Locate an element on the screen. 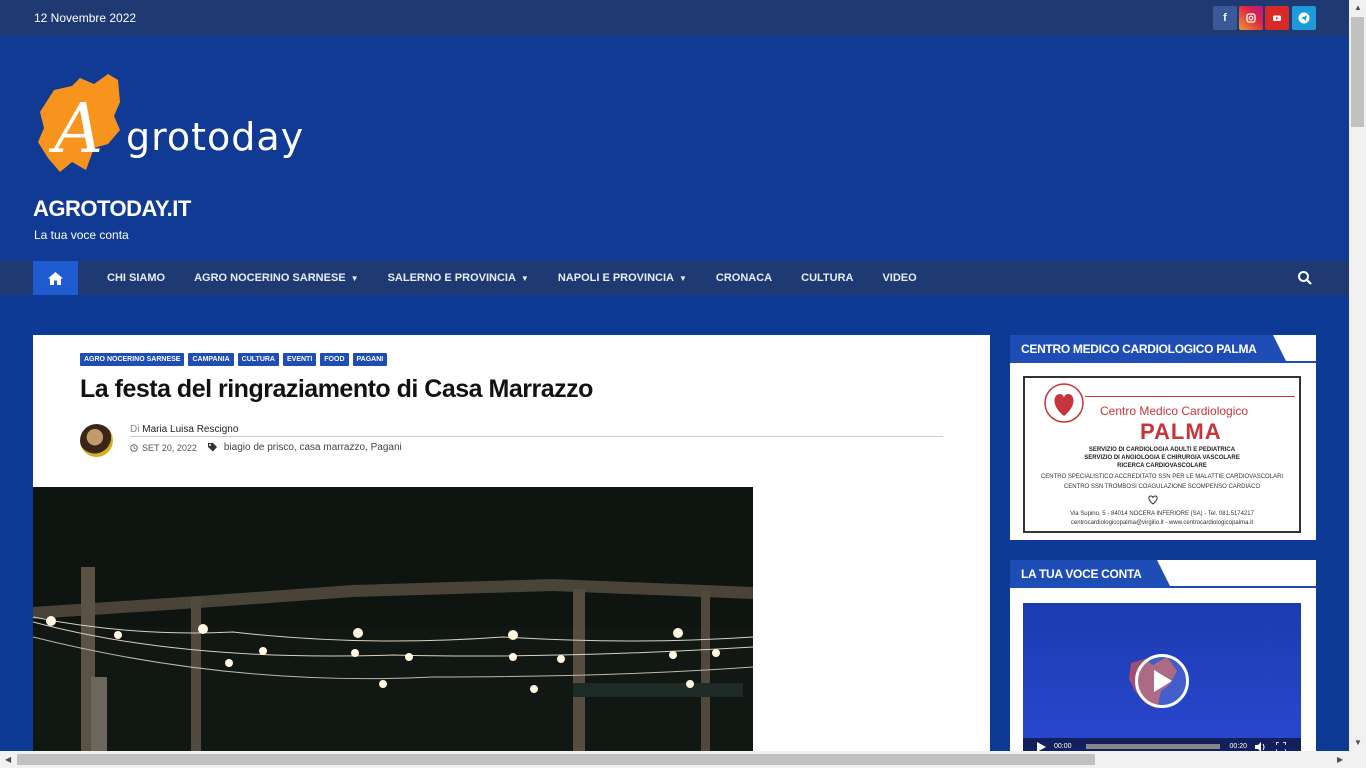  search-icon is located at coordinates (1305, 278).